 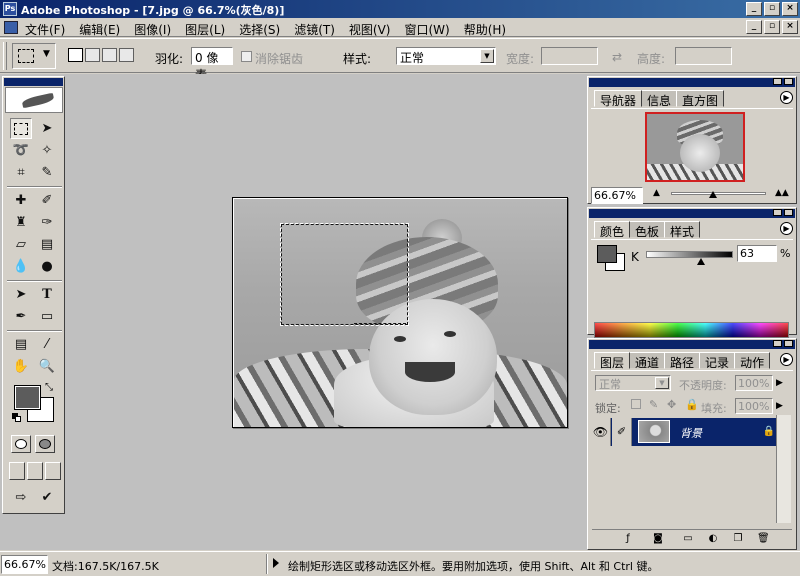 I want to click on feather-input: 0 像素, so click(x=212, y=64).